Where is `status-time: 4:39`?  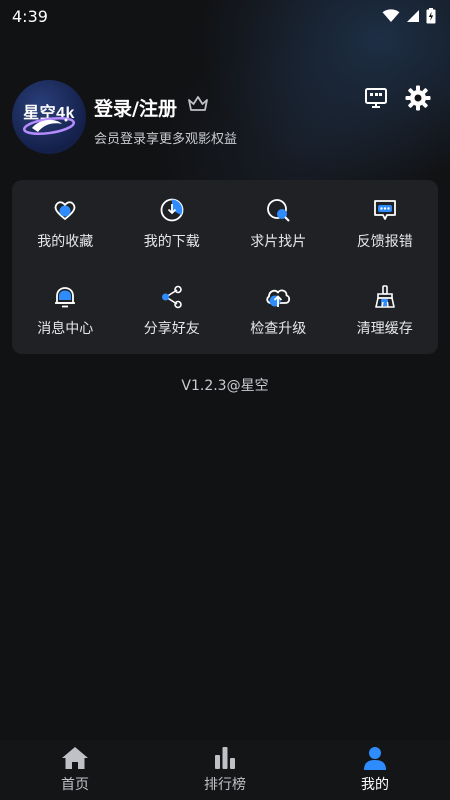 status-time: 4:39 is located at coordinates (30, 16).